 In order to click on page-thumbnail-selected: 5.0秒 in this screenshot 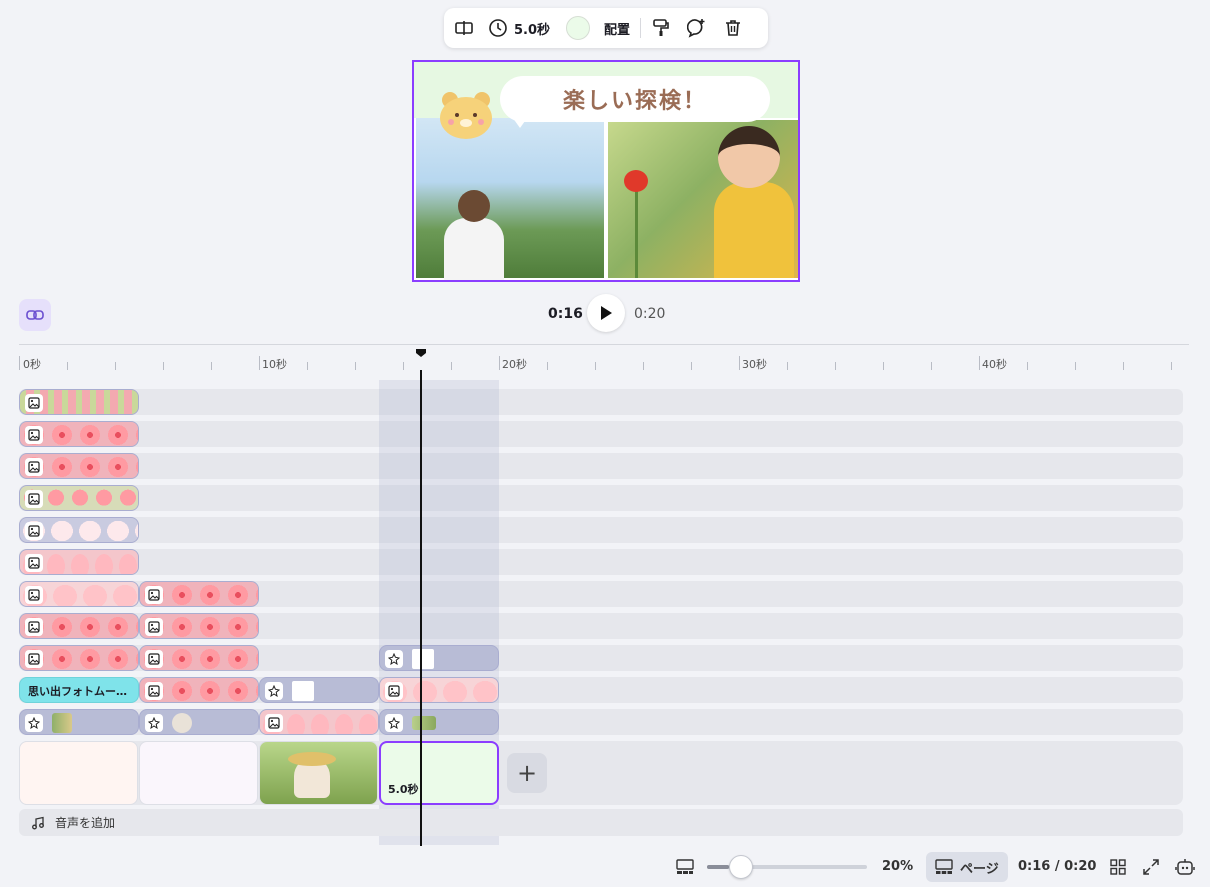, I will do `click(439, 773)`.